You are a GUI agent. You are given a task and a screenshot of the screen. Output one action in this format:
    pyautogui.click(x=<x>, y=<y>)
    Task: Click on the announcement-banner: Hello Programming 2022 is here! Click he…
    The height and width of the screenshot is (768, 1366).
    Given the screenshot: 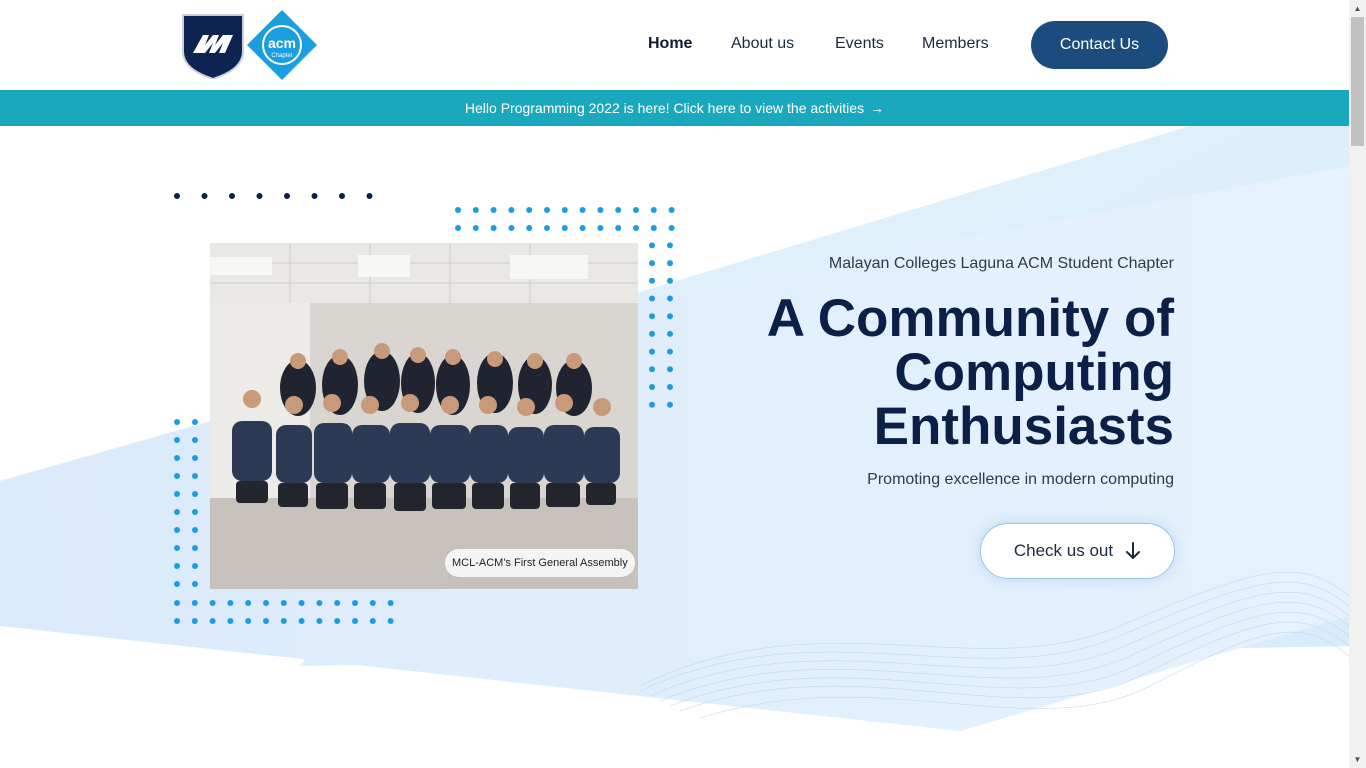 What is the action you would take?
    pyautogui.click(x=674, y=108)
    